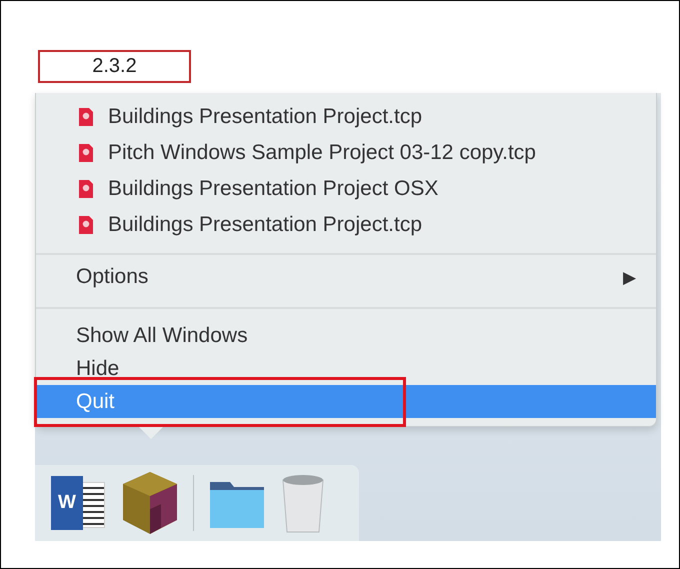 The height and width of the screenshot is (569, 680). I want to click on submenu-arrow-icon: ▶, so click(629, 277).